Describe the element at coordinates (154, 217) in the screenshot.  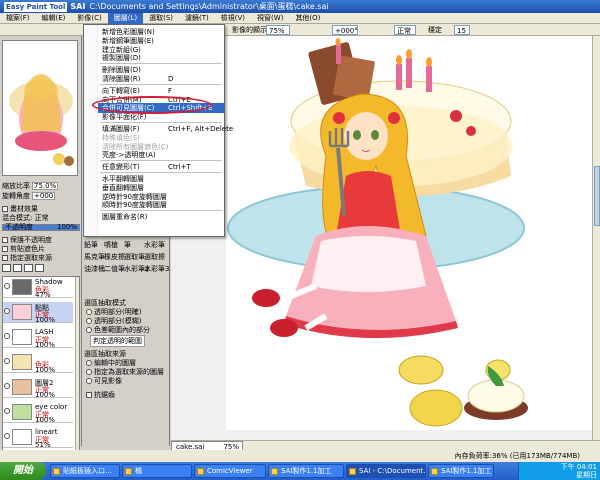
I see `layer-menu-item: 圖層重命名(R)` at that location.